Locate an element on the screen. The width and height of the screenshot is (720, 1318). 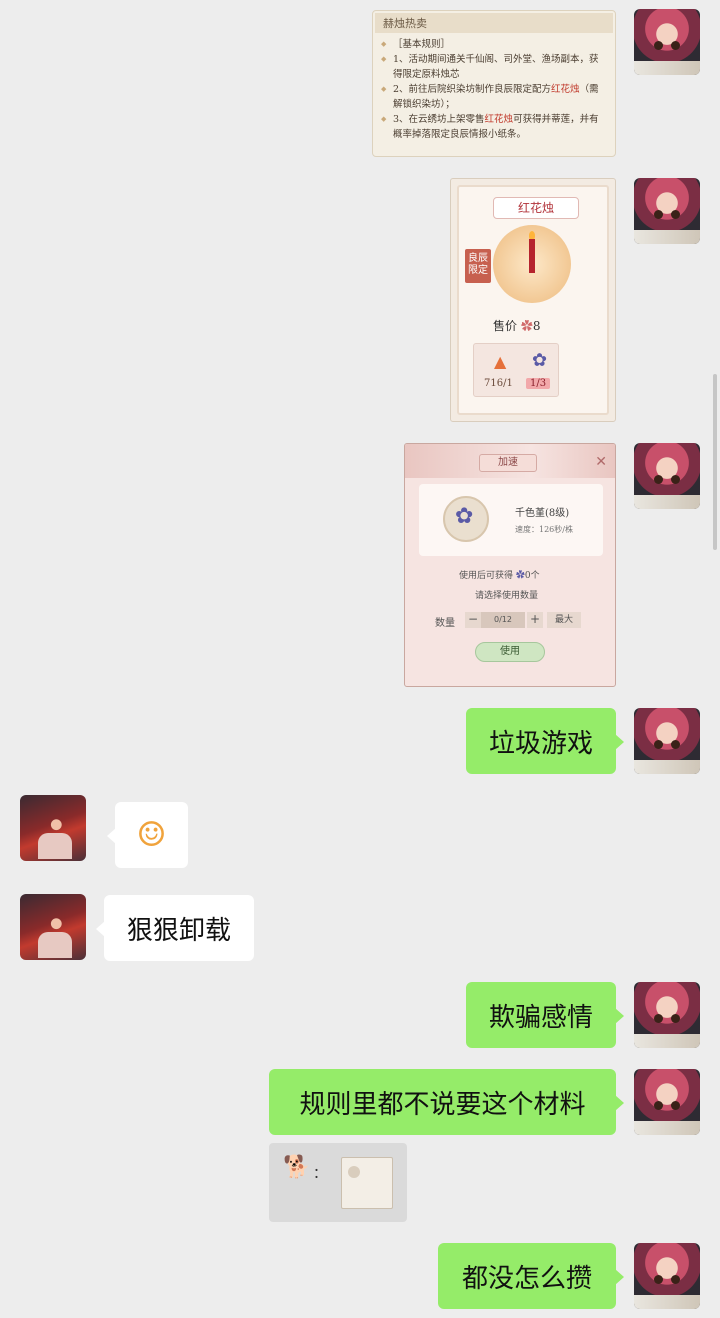
get-text: 使用后可获得 ✿0个 is located at coordinates (499, 574).